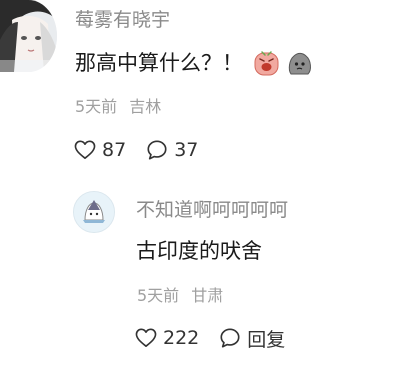 The image size is (406, 372). I want to click on comment-text-body: 那高中算什么？！, so click(159, 63).